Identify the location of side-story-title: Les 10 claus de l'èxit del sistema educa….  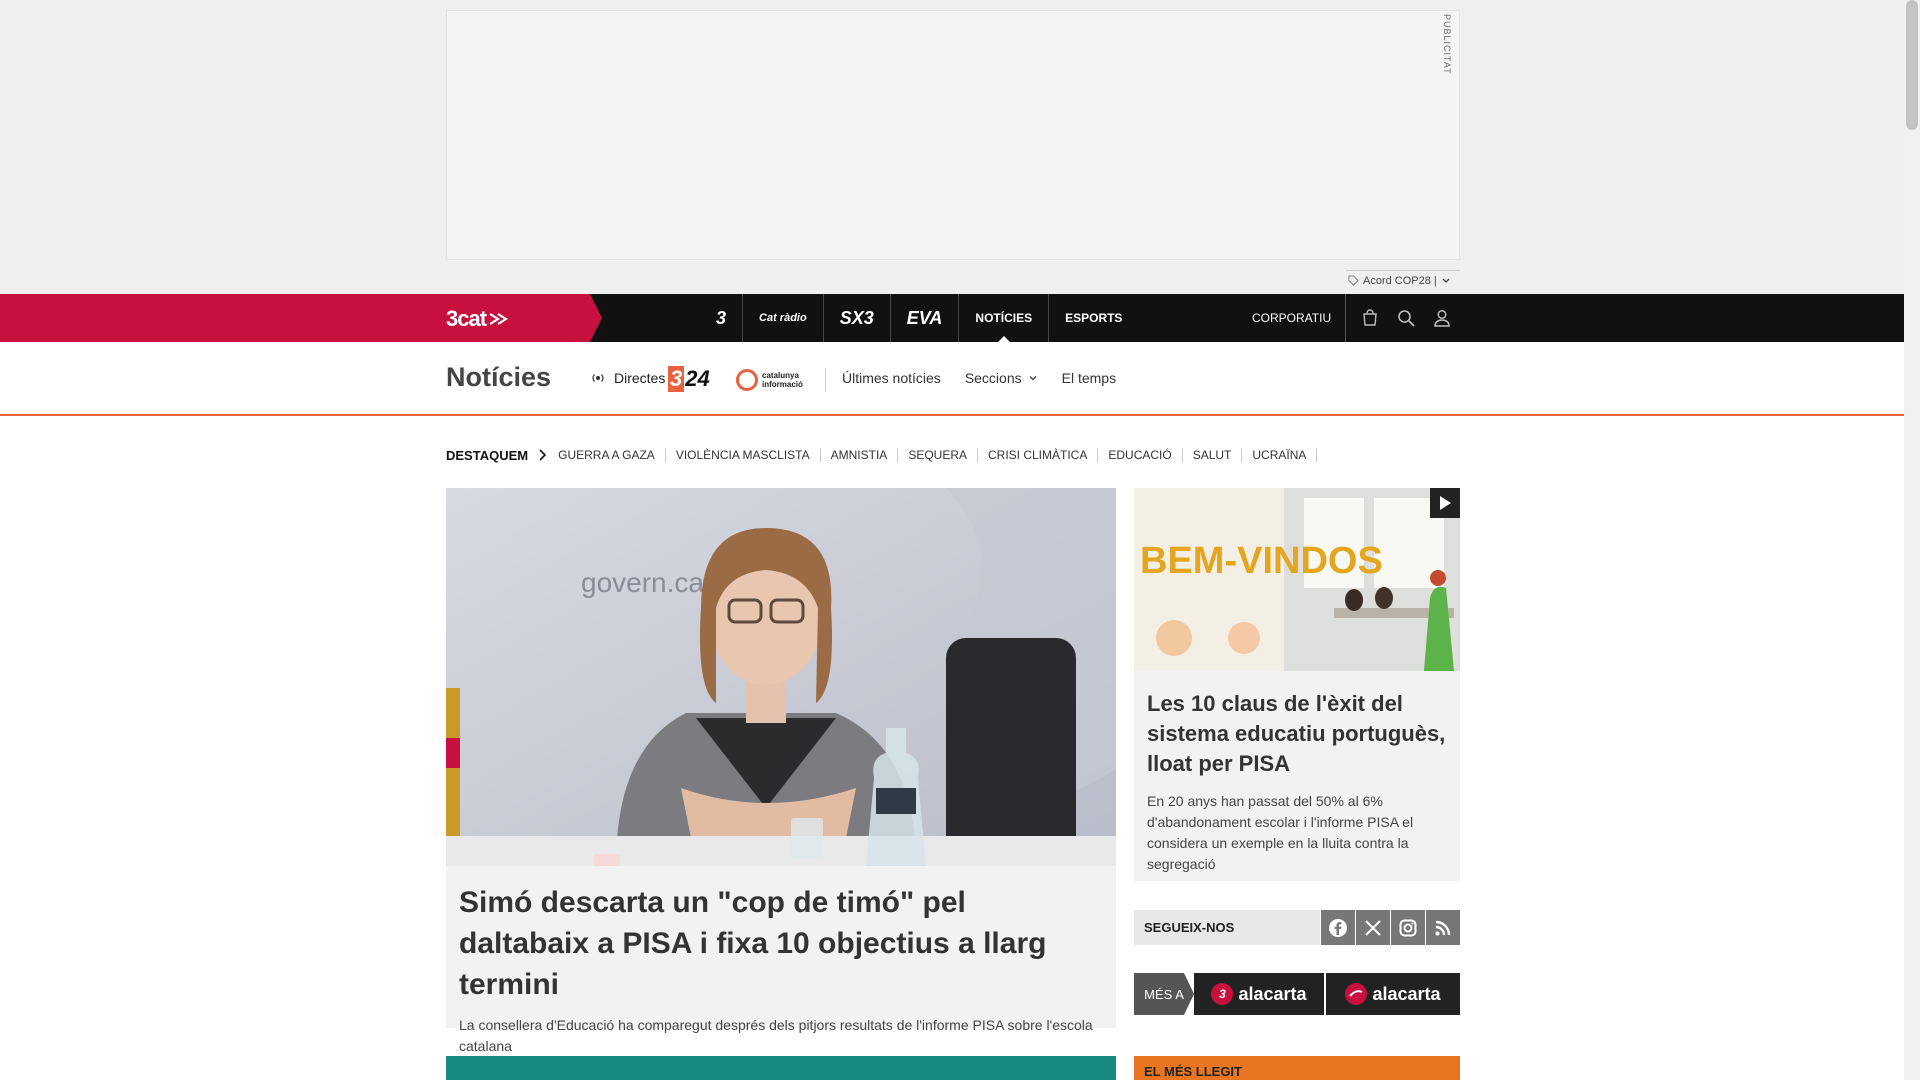
(1297, 734).